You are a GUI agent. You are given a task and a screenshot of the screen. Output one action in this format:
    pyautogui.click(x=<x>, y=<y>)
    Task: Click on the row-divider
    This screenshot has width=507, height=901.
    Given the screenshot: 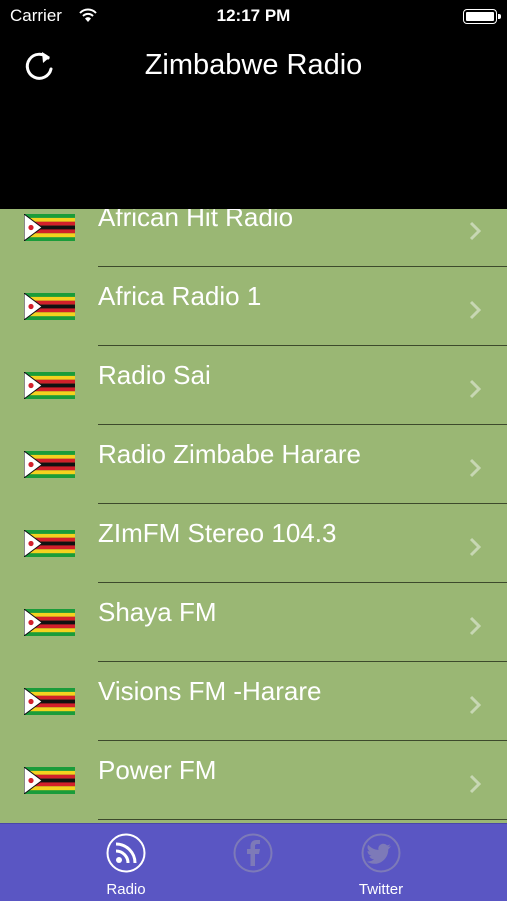 What is the action you would take?
    pyautogui.click(x=302, y=819)
    